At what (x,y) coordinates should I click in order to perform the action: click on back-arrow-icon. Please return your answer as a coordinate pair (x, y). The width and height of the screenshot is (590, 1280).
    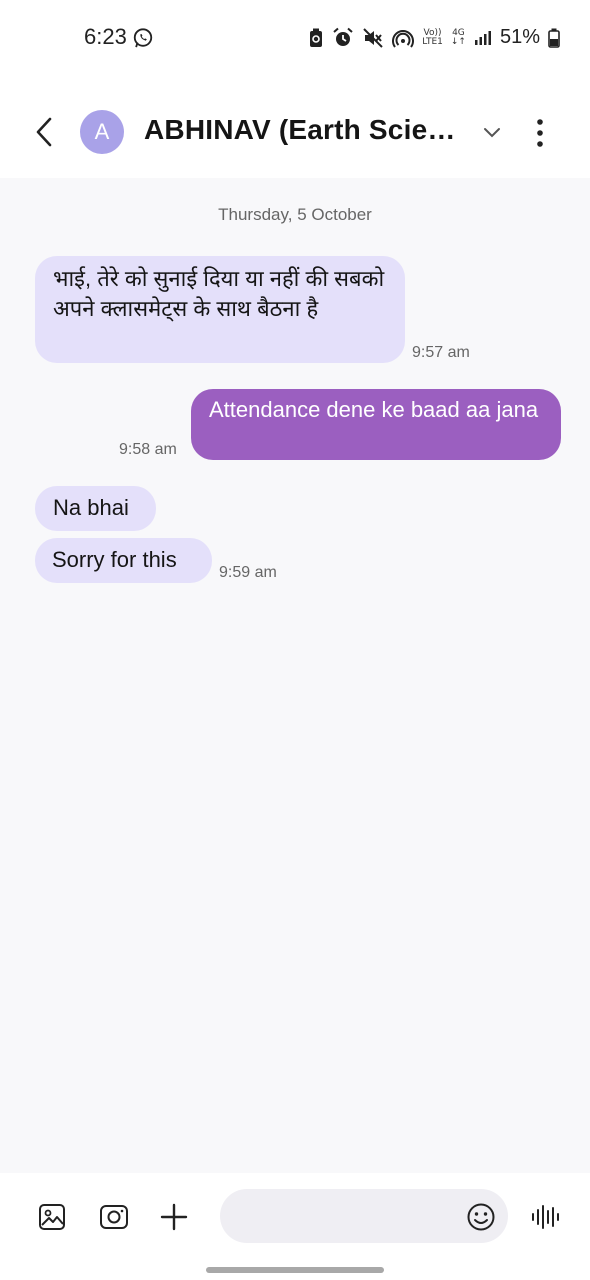
    Looking at the image, I should click on (44, 132).